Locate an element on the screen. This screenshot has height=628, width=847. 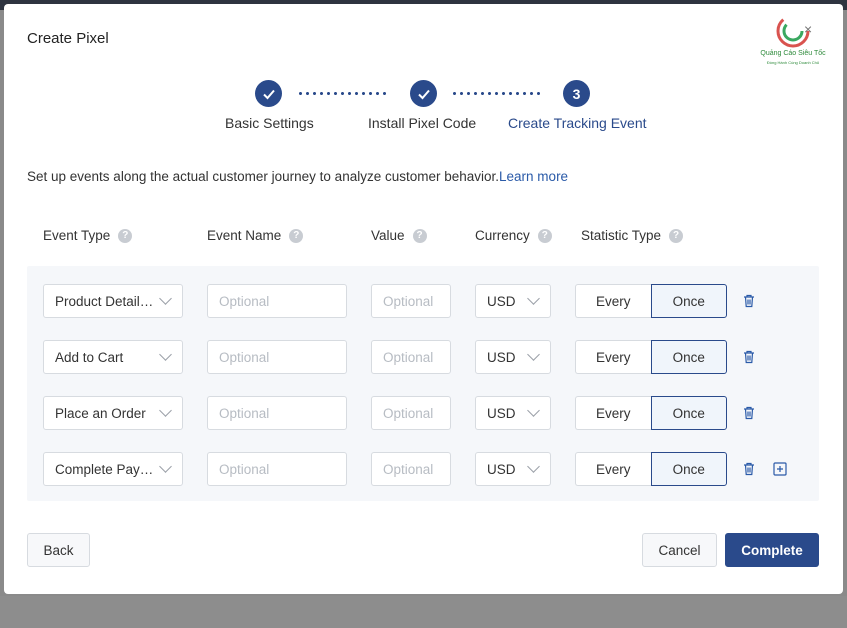
event-type-select: Add to Cart is located at coordinates (113, 357).